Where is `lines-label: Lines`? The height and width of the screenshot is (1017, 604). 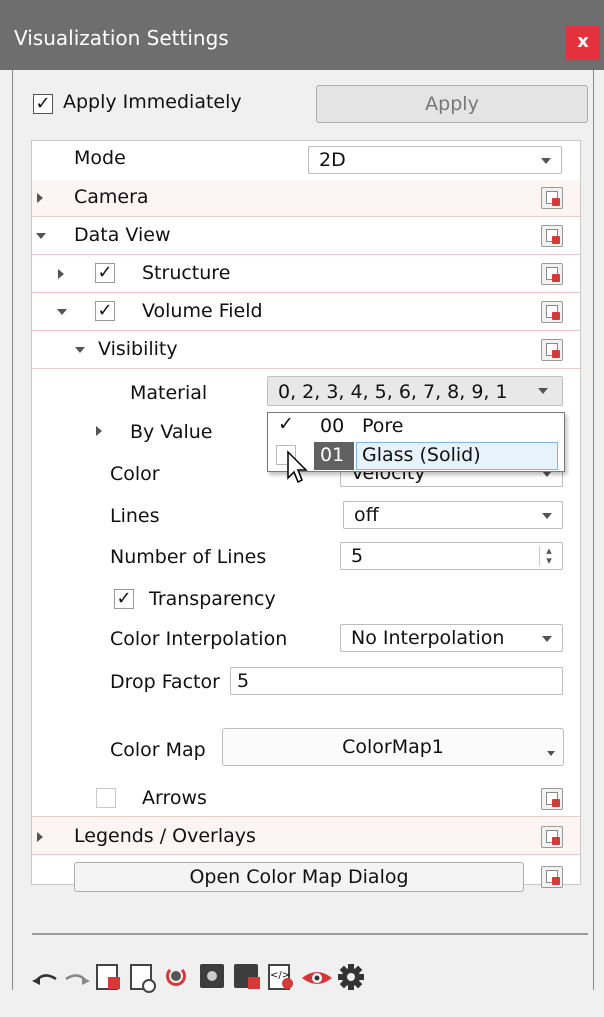 lines-label: Lines is located at coordinates (135, 516).